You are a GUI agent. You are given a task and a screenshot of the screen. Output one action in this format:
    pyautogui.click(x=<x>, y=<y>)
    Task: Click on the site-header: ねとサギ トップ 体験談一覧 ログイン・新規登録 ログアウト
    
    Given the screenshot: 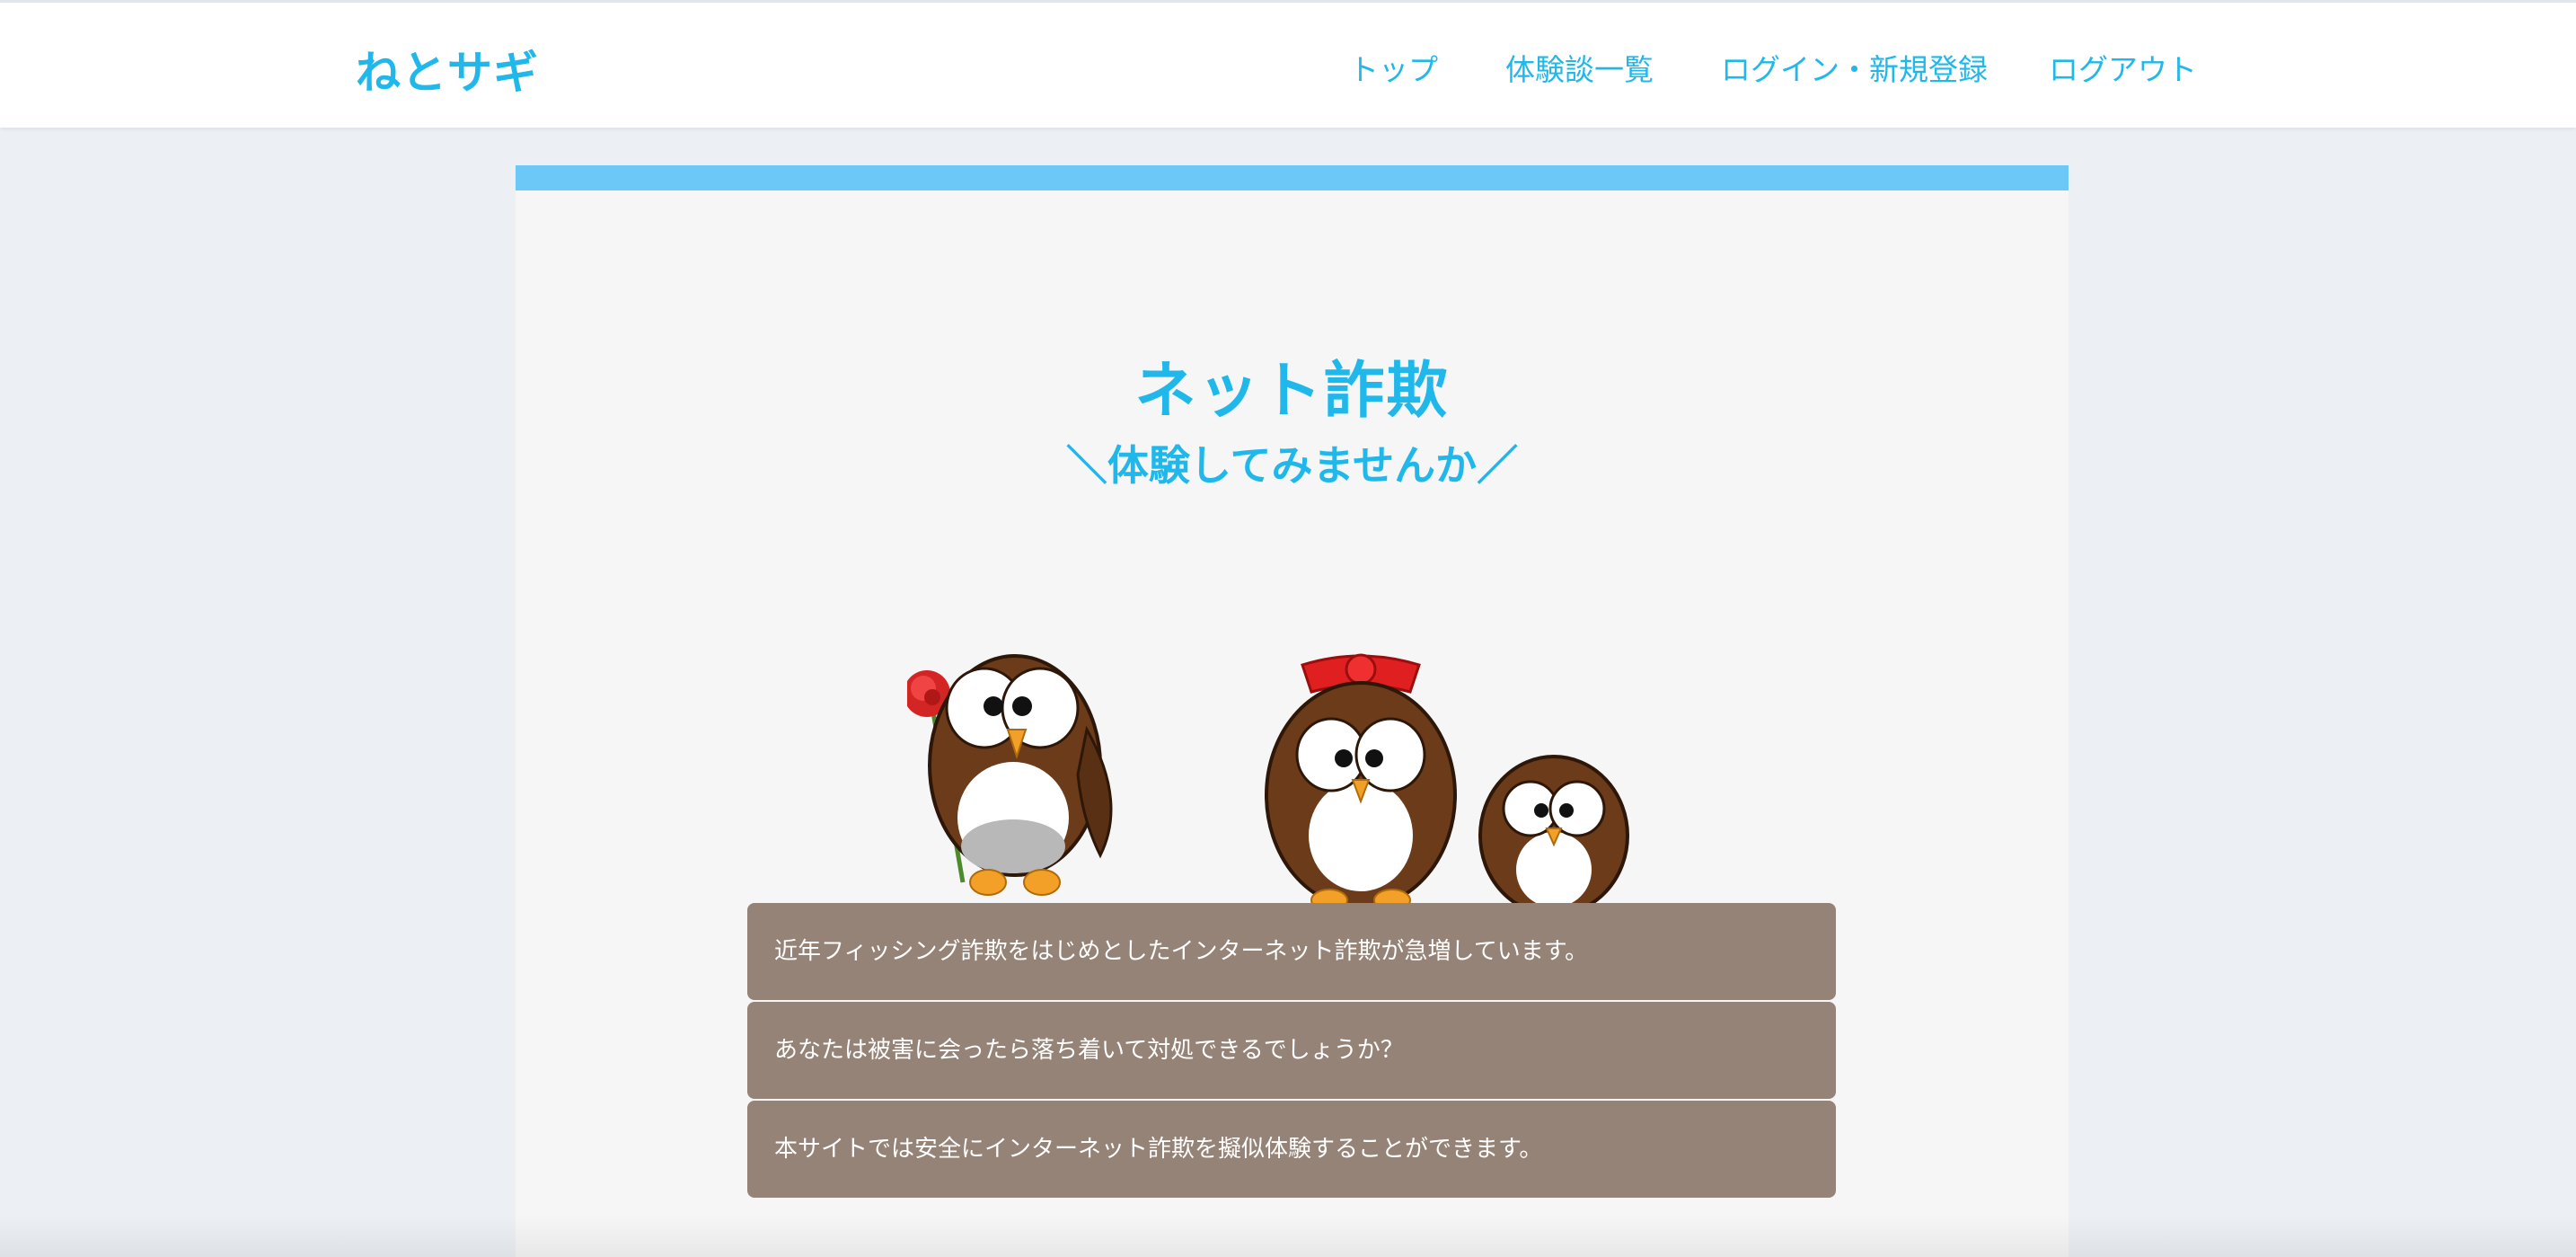 What is the action you would take?
    pyautogui.click(x=1288, y=64)
    